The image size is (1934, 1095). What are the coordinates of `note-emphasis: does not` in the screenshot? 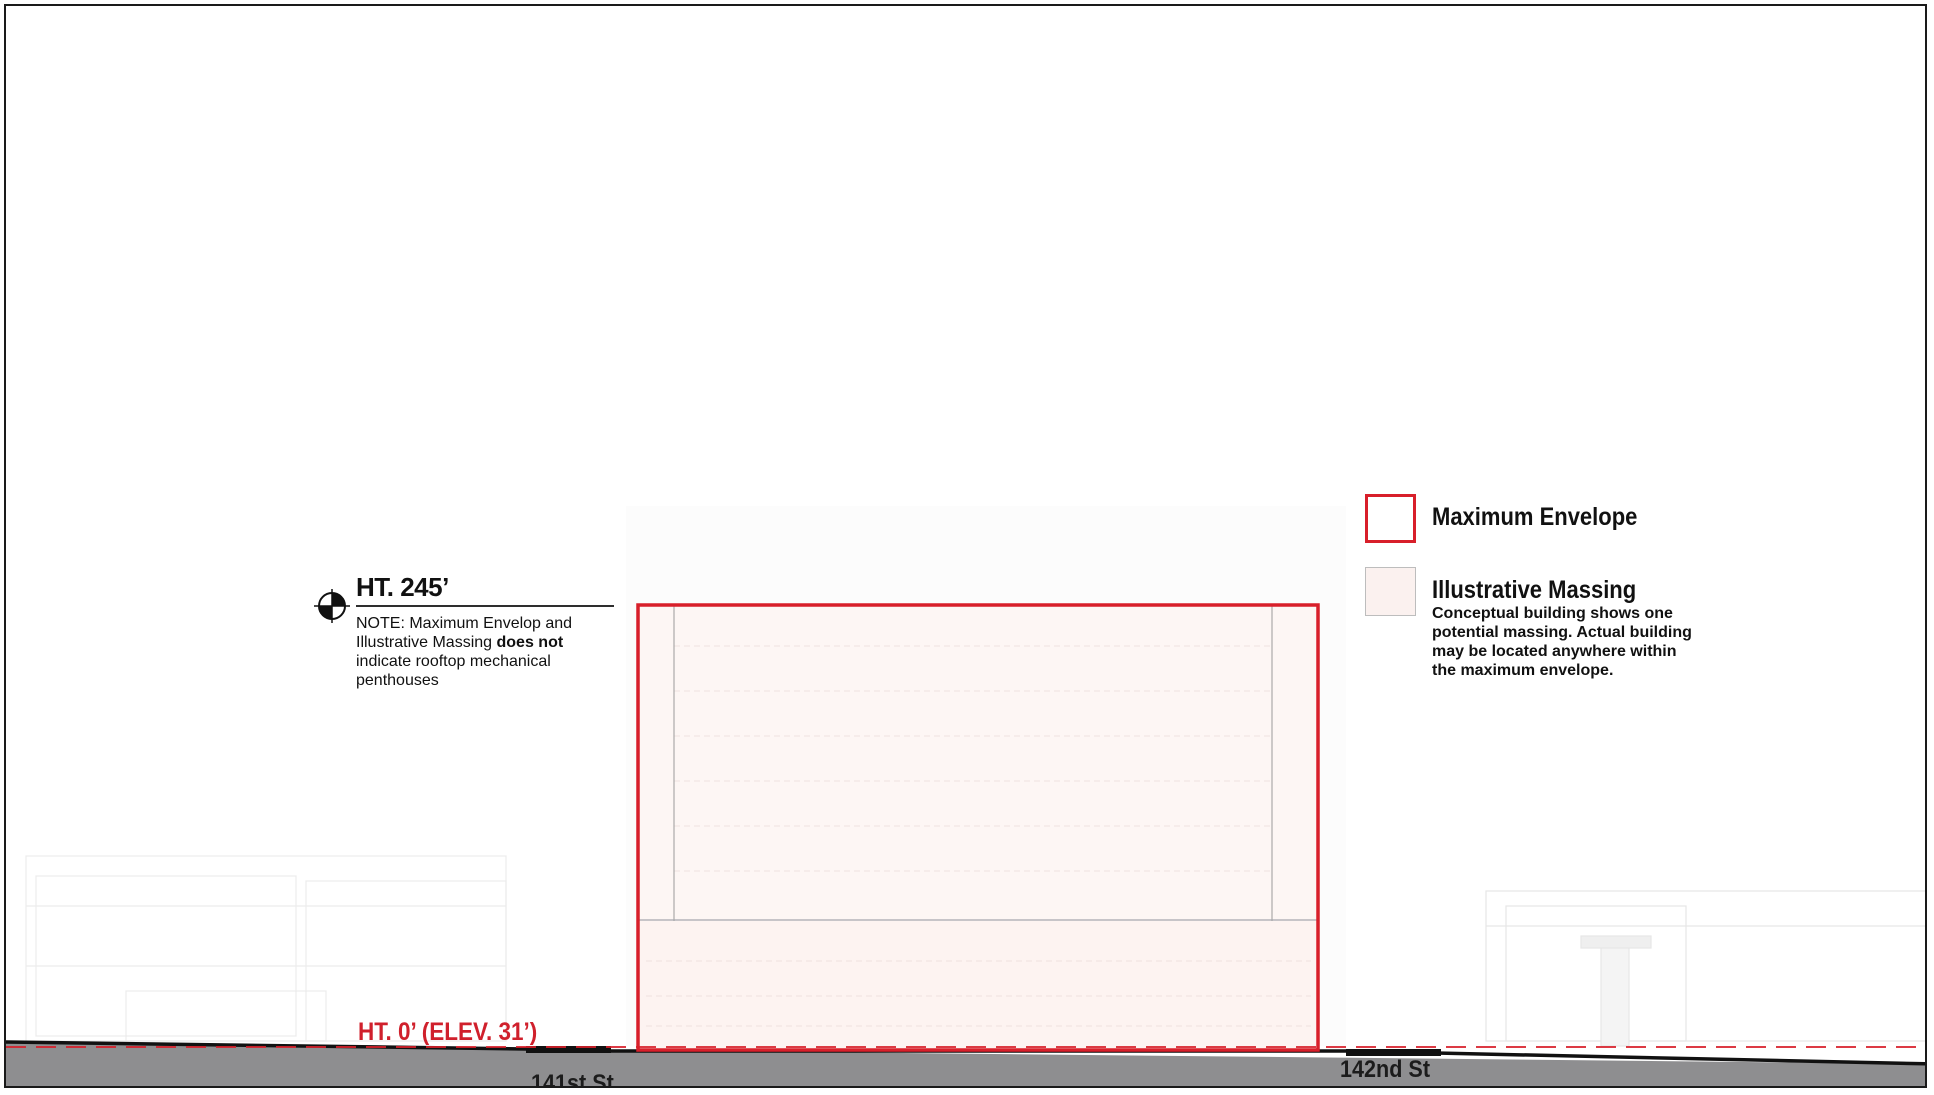 It's located at (530, 642).